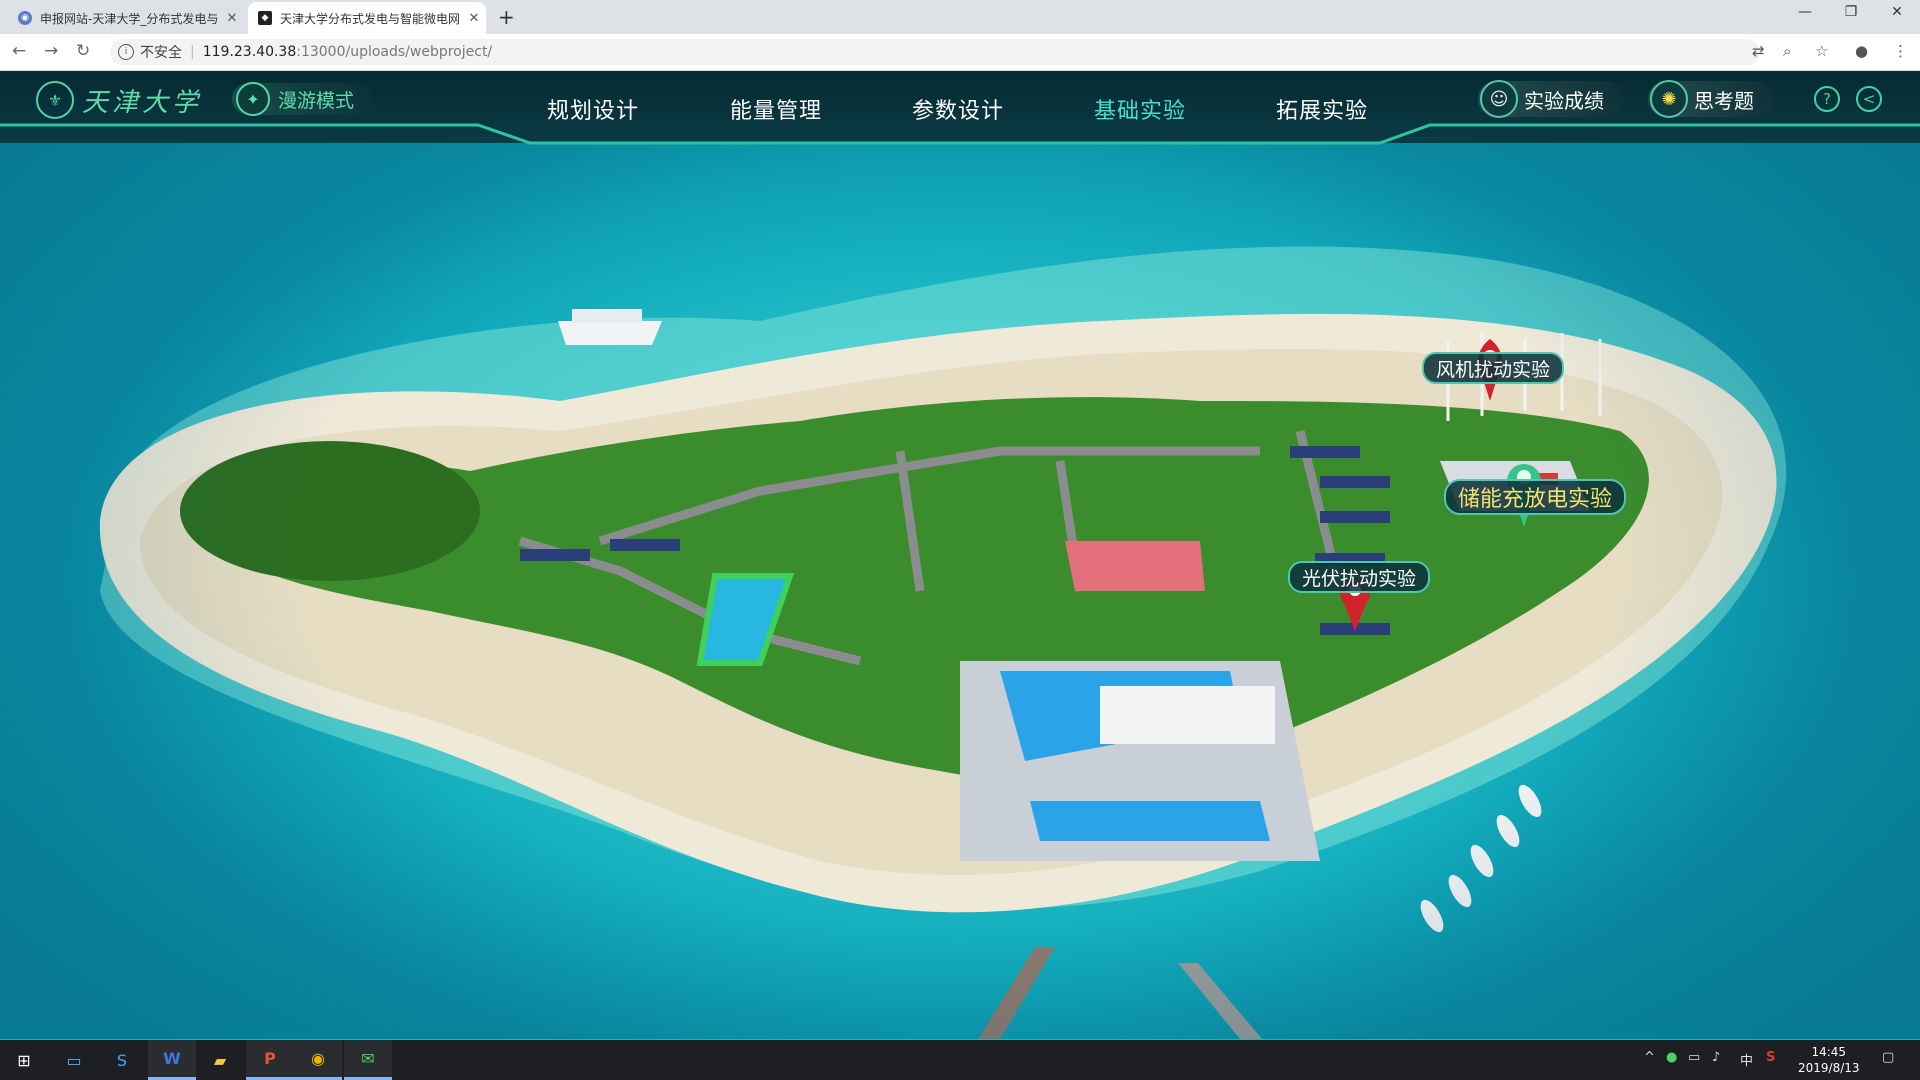 The height and width of the screenshot is (1080, 1920). Describe the element at coordinates (593, 109) in the screenshot. I see `nav-planning-design: 规划设计` at that location.